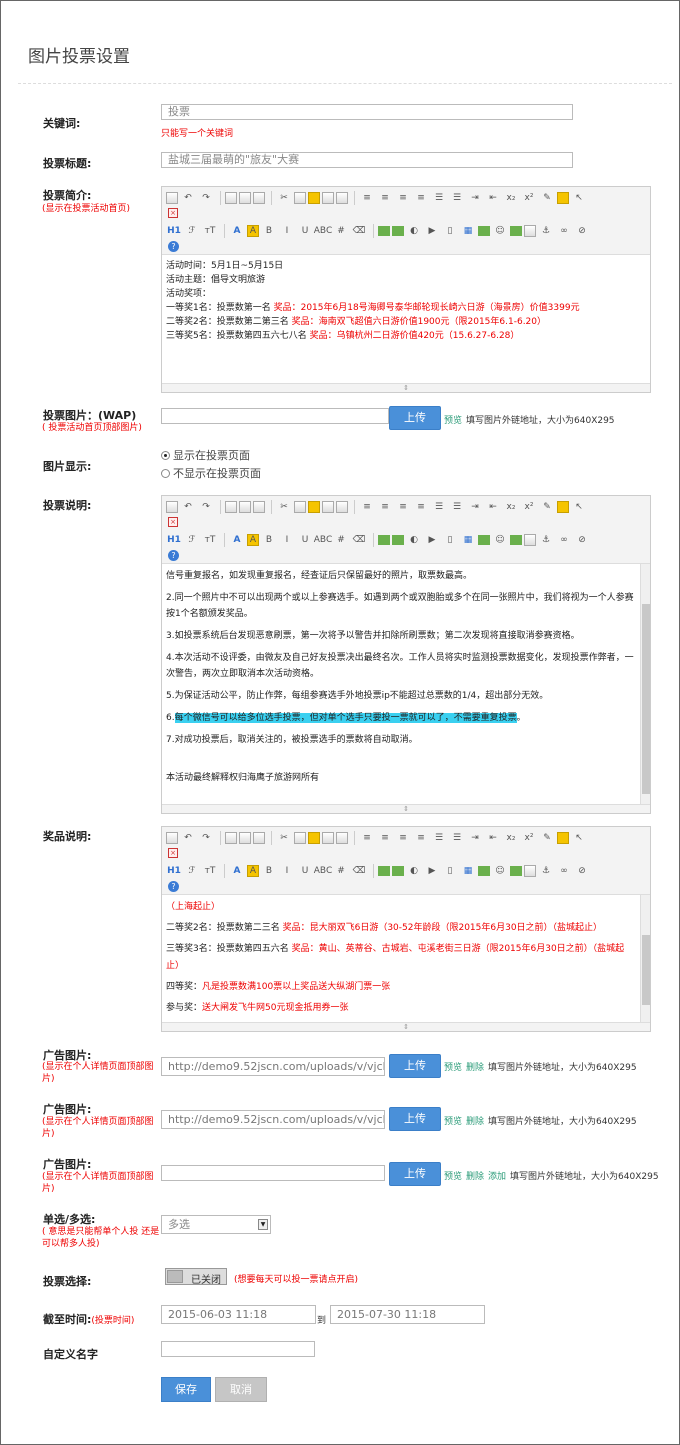 This screenshot has height=1445, width=680. What do you see at coordinates (421, 838) in the screenshot?
I see `justify-icon: ≡` at bounding box center [421, 838].